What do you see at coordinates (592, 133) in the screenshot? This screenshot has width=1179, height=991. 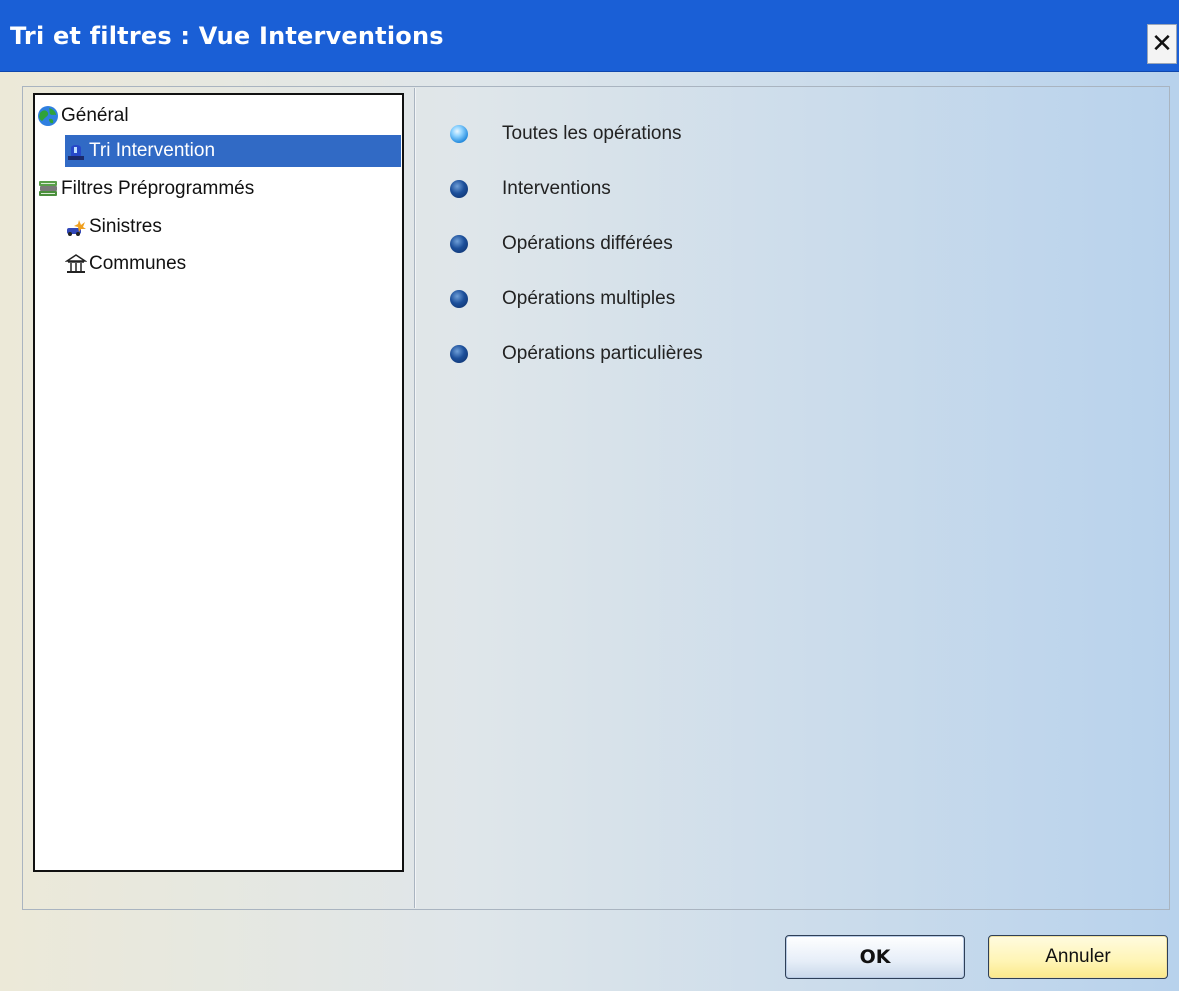 I see `option-label: Toutes les opérations` at bounding box center [592, 133].